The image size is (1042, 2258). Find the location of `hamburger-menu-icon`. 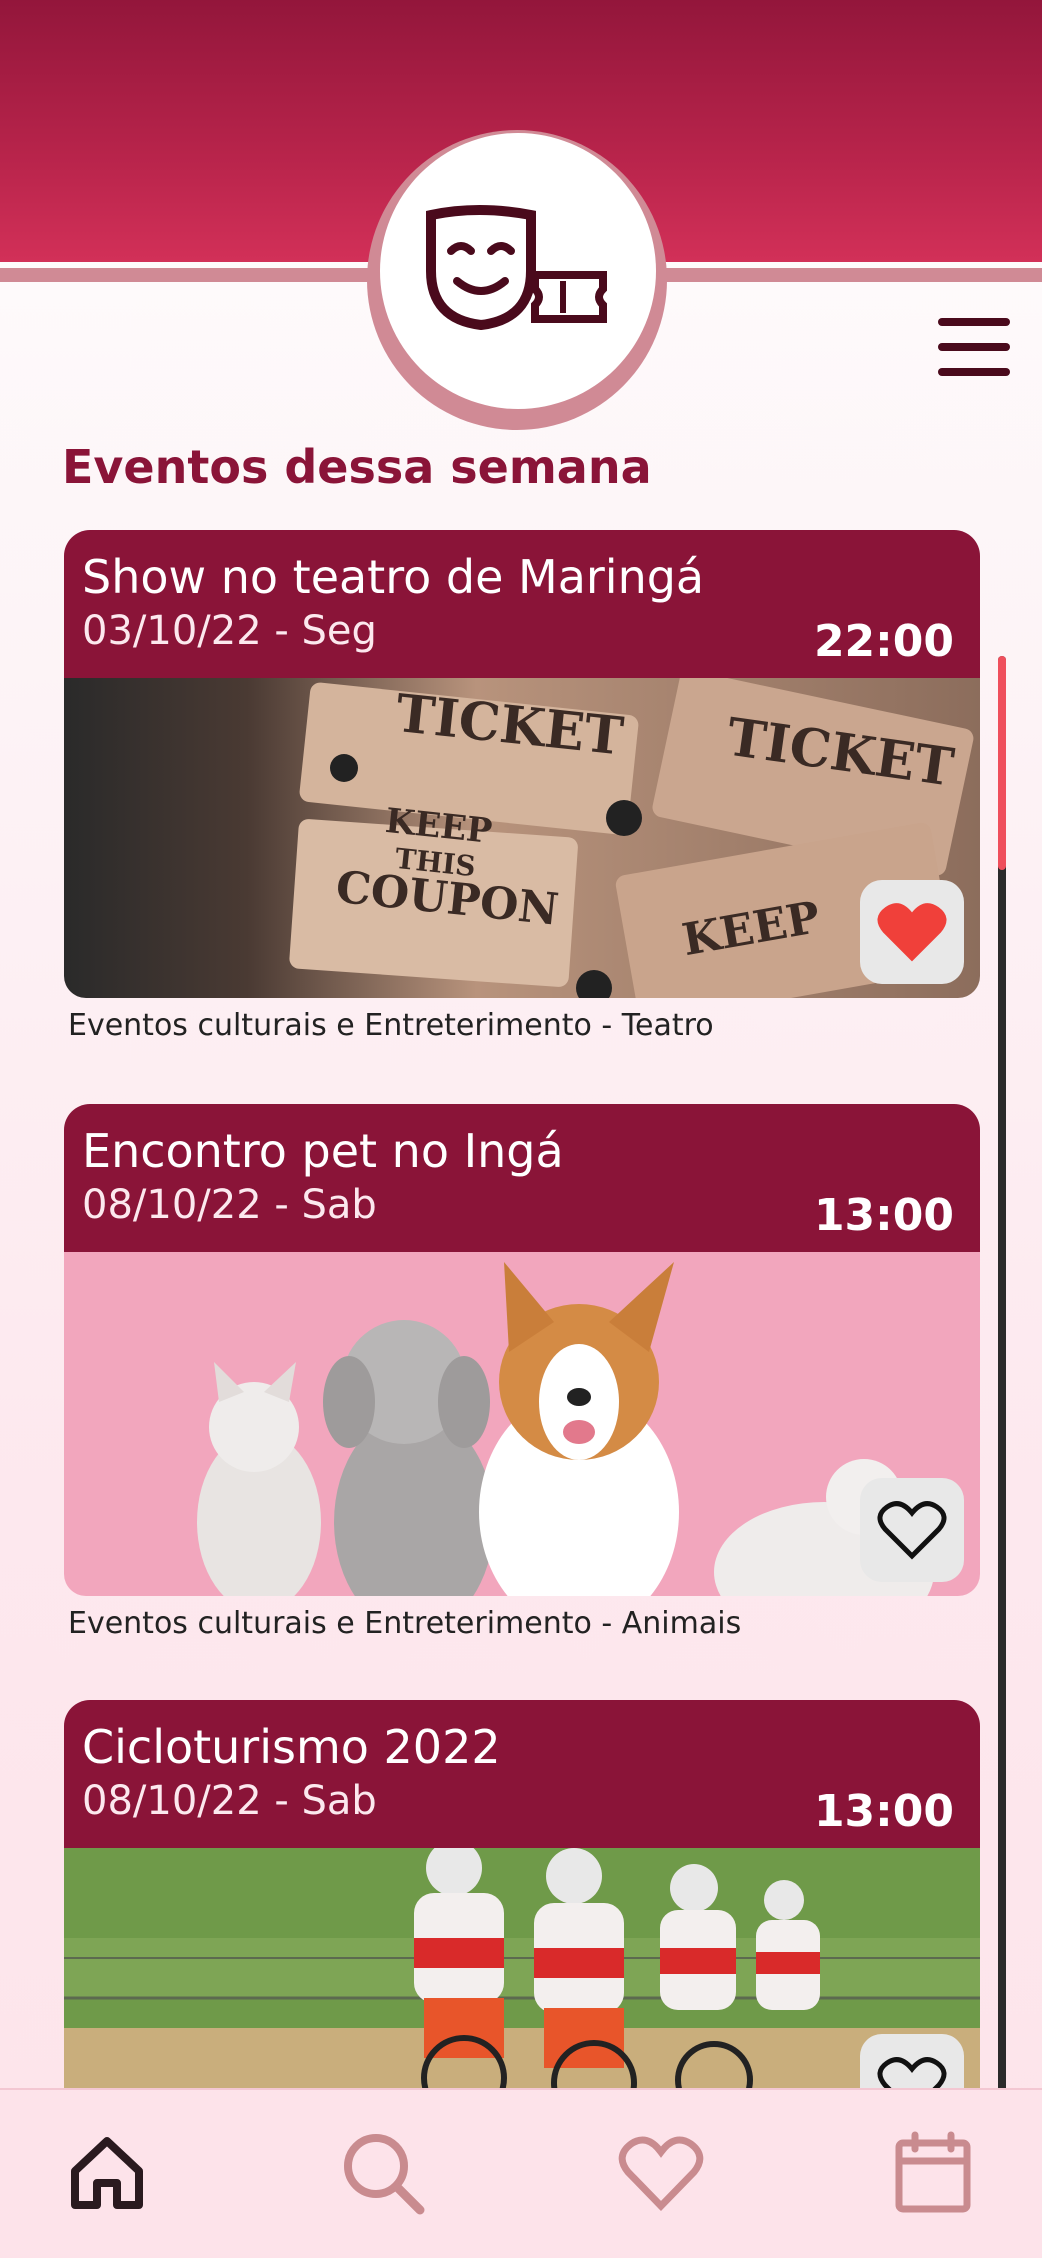

hamburger-menu-icon is located at coordinates (974, 347).